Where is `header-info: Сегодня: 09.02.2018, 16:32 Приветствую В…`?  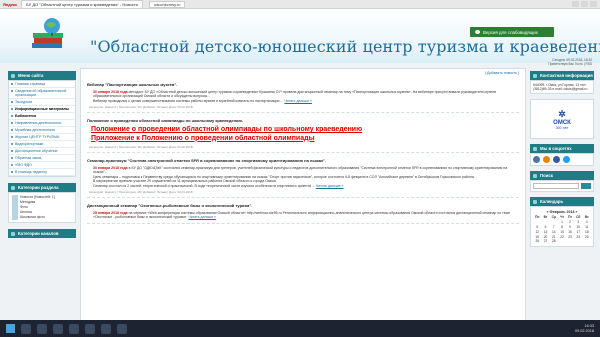 header-info: Сегодня: 09.02.2018, 16:32 Приветствую В… is located at coordinates (542, 62).